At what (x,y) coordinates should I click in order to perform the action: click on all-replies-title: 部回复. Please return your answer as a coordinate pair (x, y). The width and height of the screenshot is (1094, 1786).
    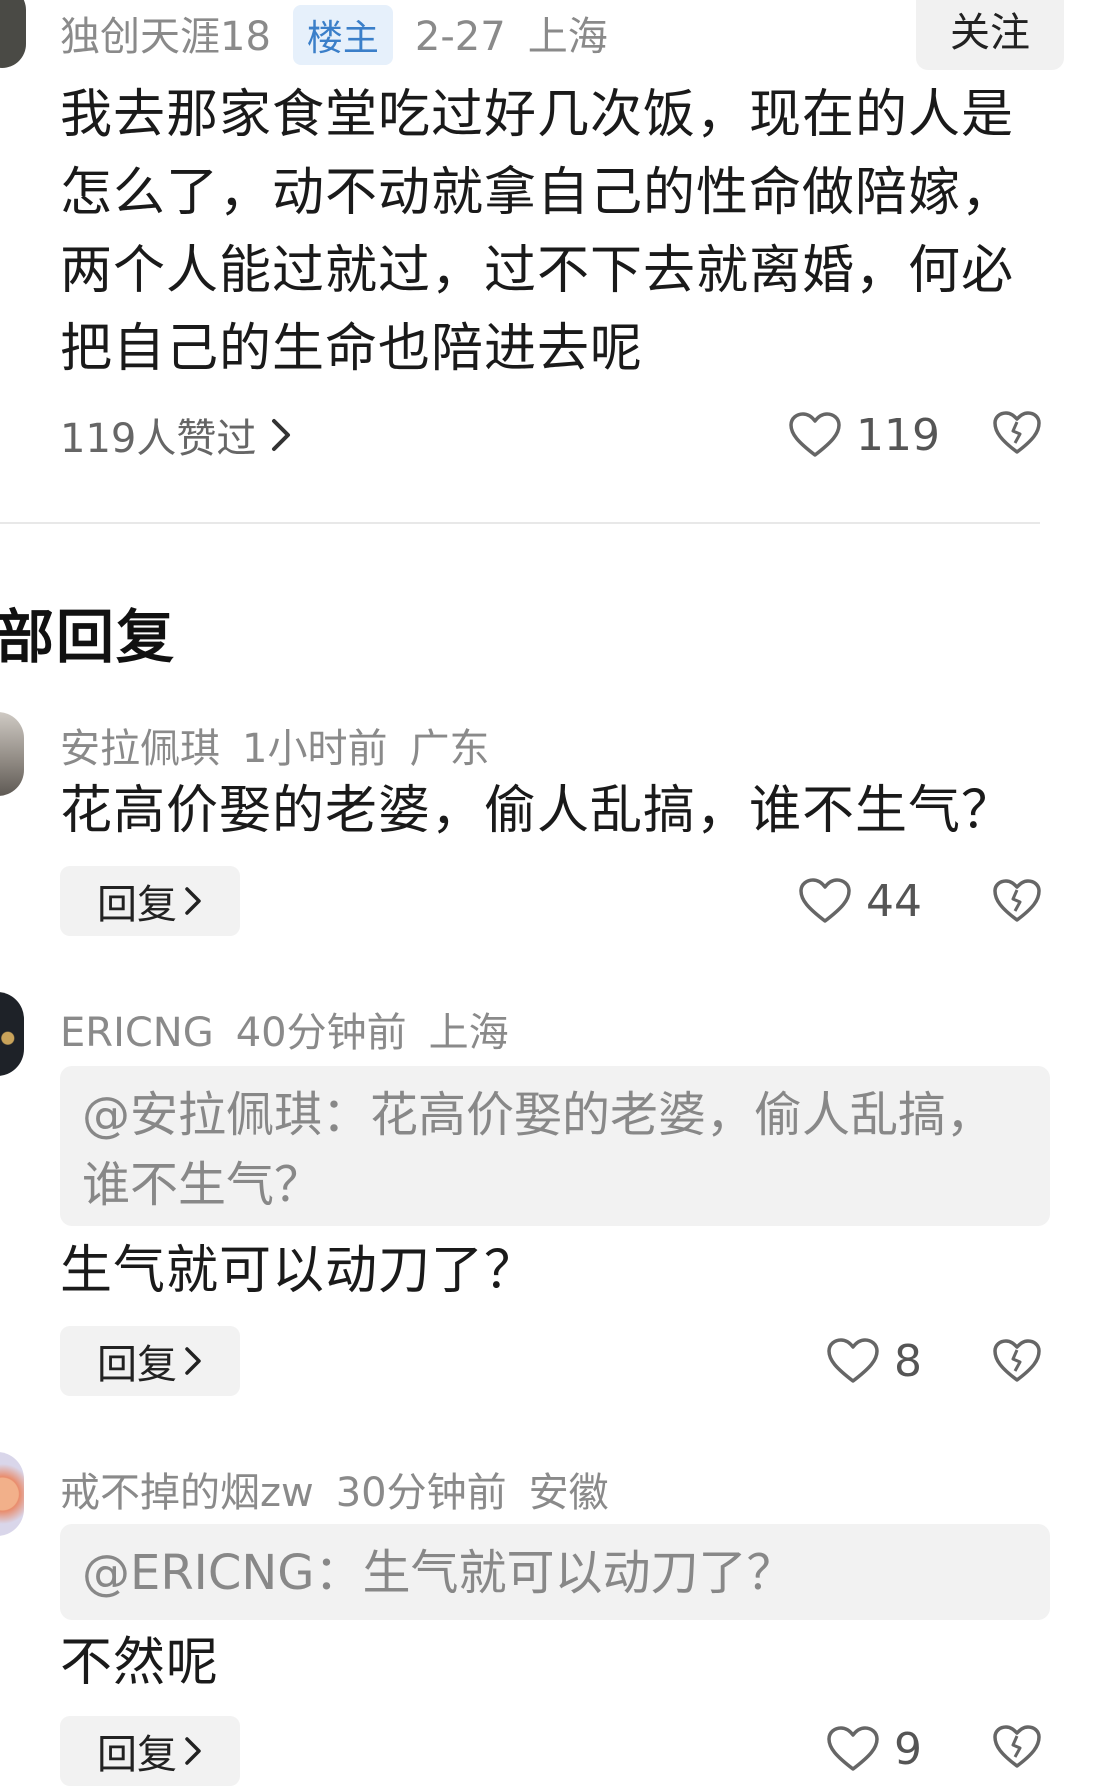
    Looking at the image, I should click on (88, 637).